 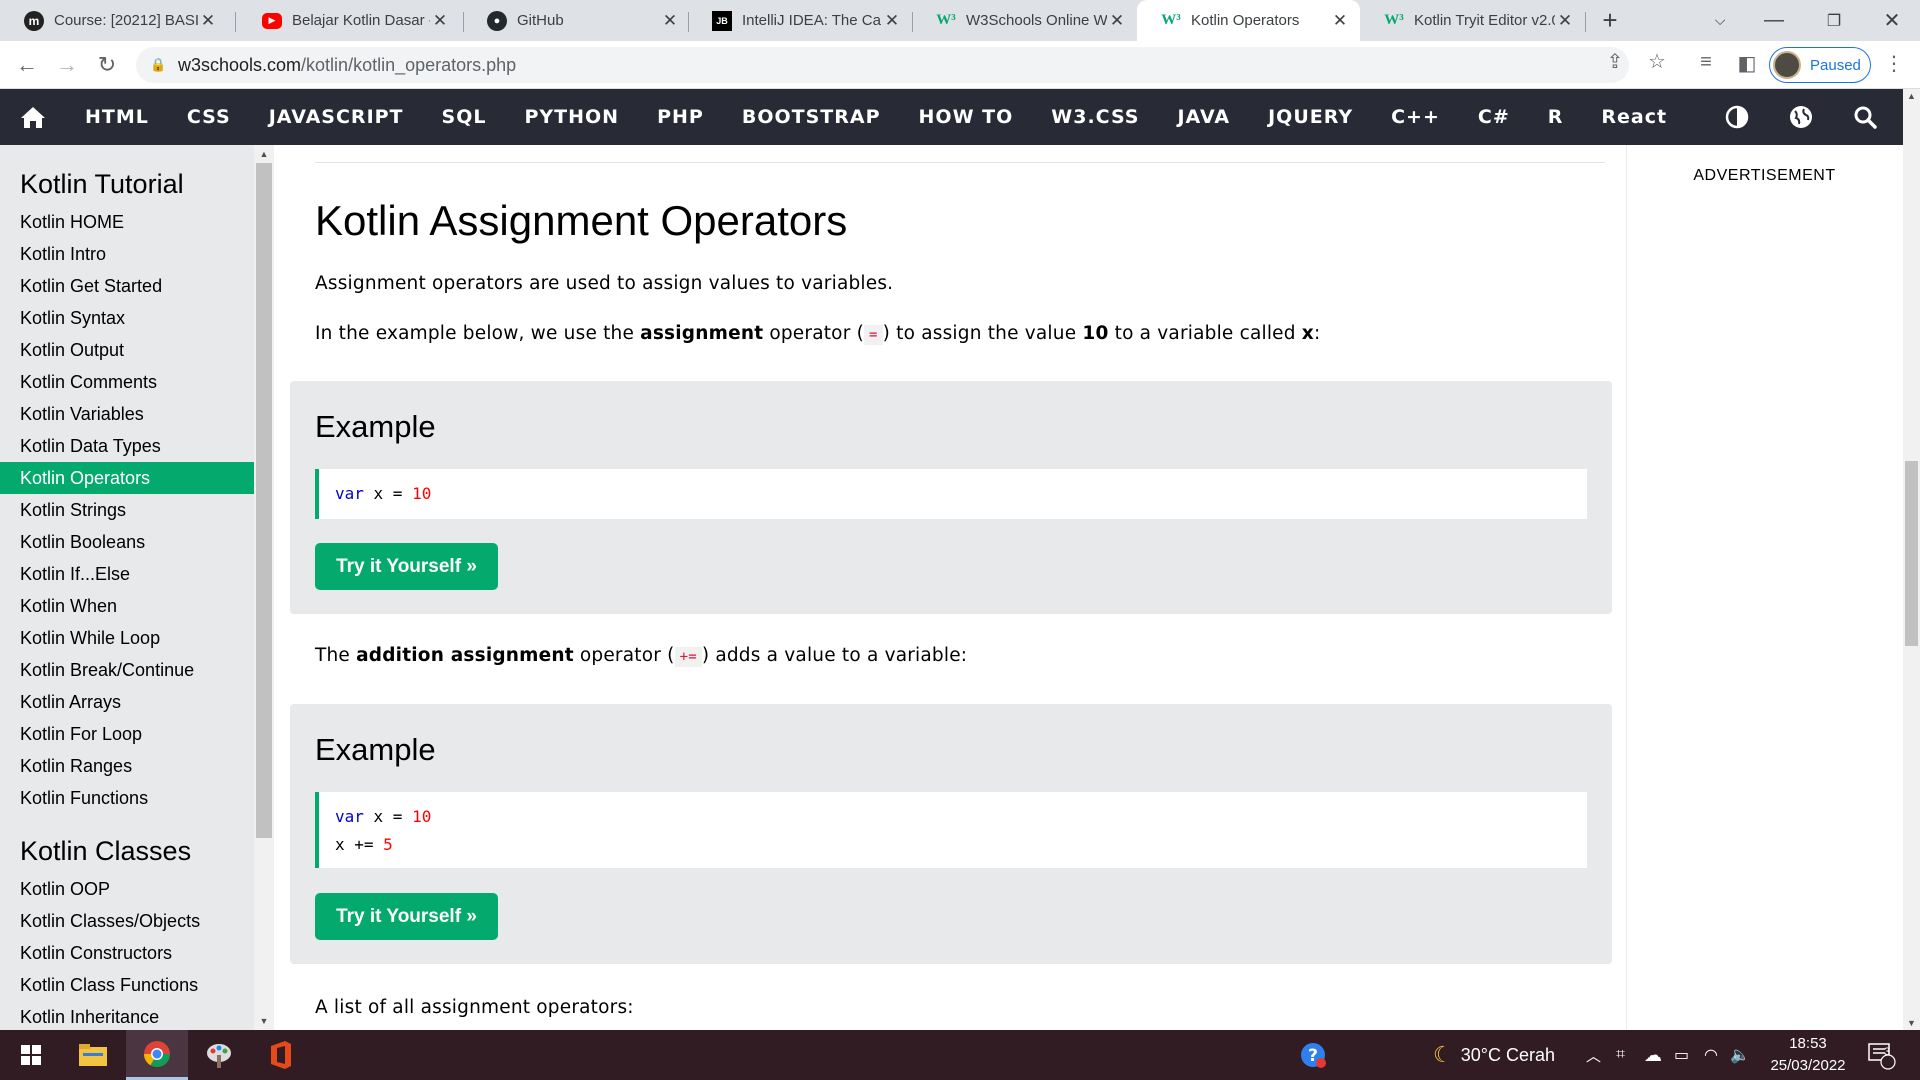 What do you see at coordinates (1774, 20) in the screenshot?
I see `minimize-icon: —` at bounding box center [1774, 20].